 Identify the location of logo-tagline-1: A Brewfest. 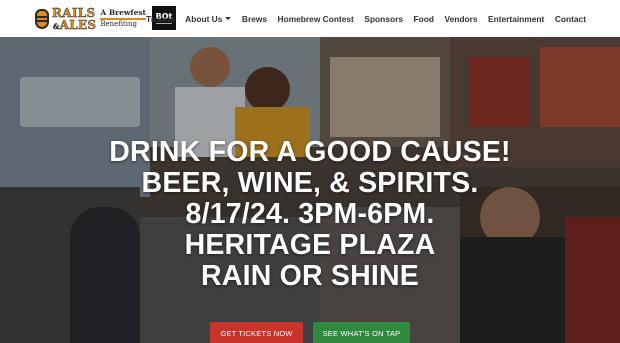
(123, 13).